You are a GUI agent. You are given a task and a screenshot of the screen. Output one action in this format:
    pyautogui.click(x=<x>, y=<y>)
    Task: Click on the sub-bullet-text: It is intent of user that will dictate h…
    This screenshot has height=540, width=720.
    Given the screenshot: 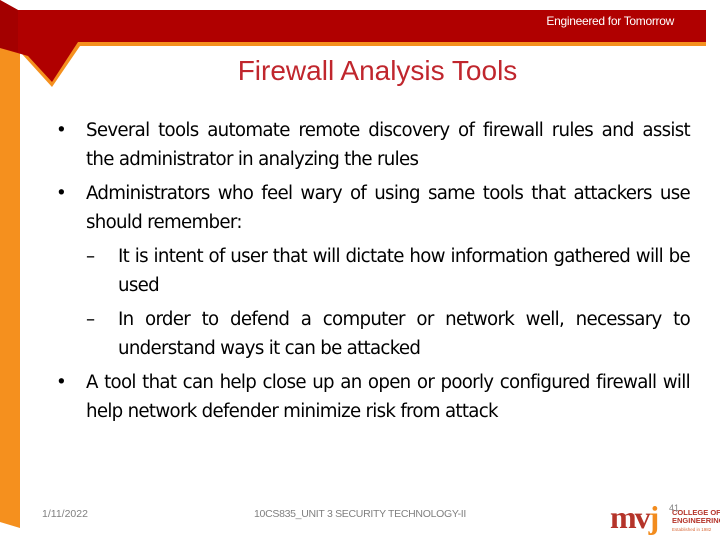 What is the action you would take?
    pyautogui.click(x=404, y=271)
    